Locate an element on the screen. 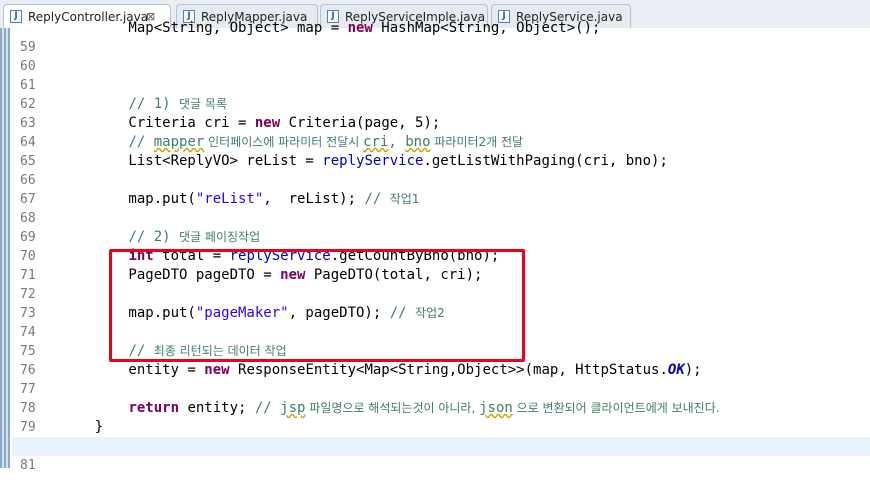 This screenshot has width=870, height=494. code-line: 69 is located at coordinates (441, 227).